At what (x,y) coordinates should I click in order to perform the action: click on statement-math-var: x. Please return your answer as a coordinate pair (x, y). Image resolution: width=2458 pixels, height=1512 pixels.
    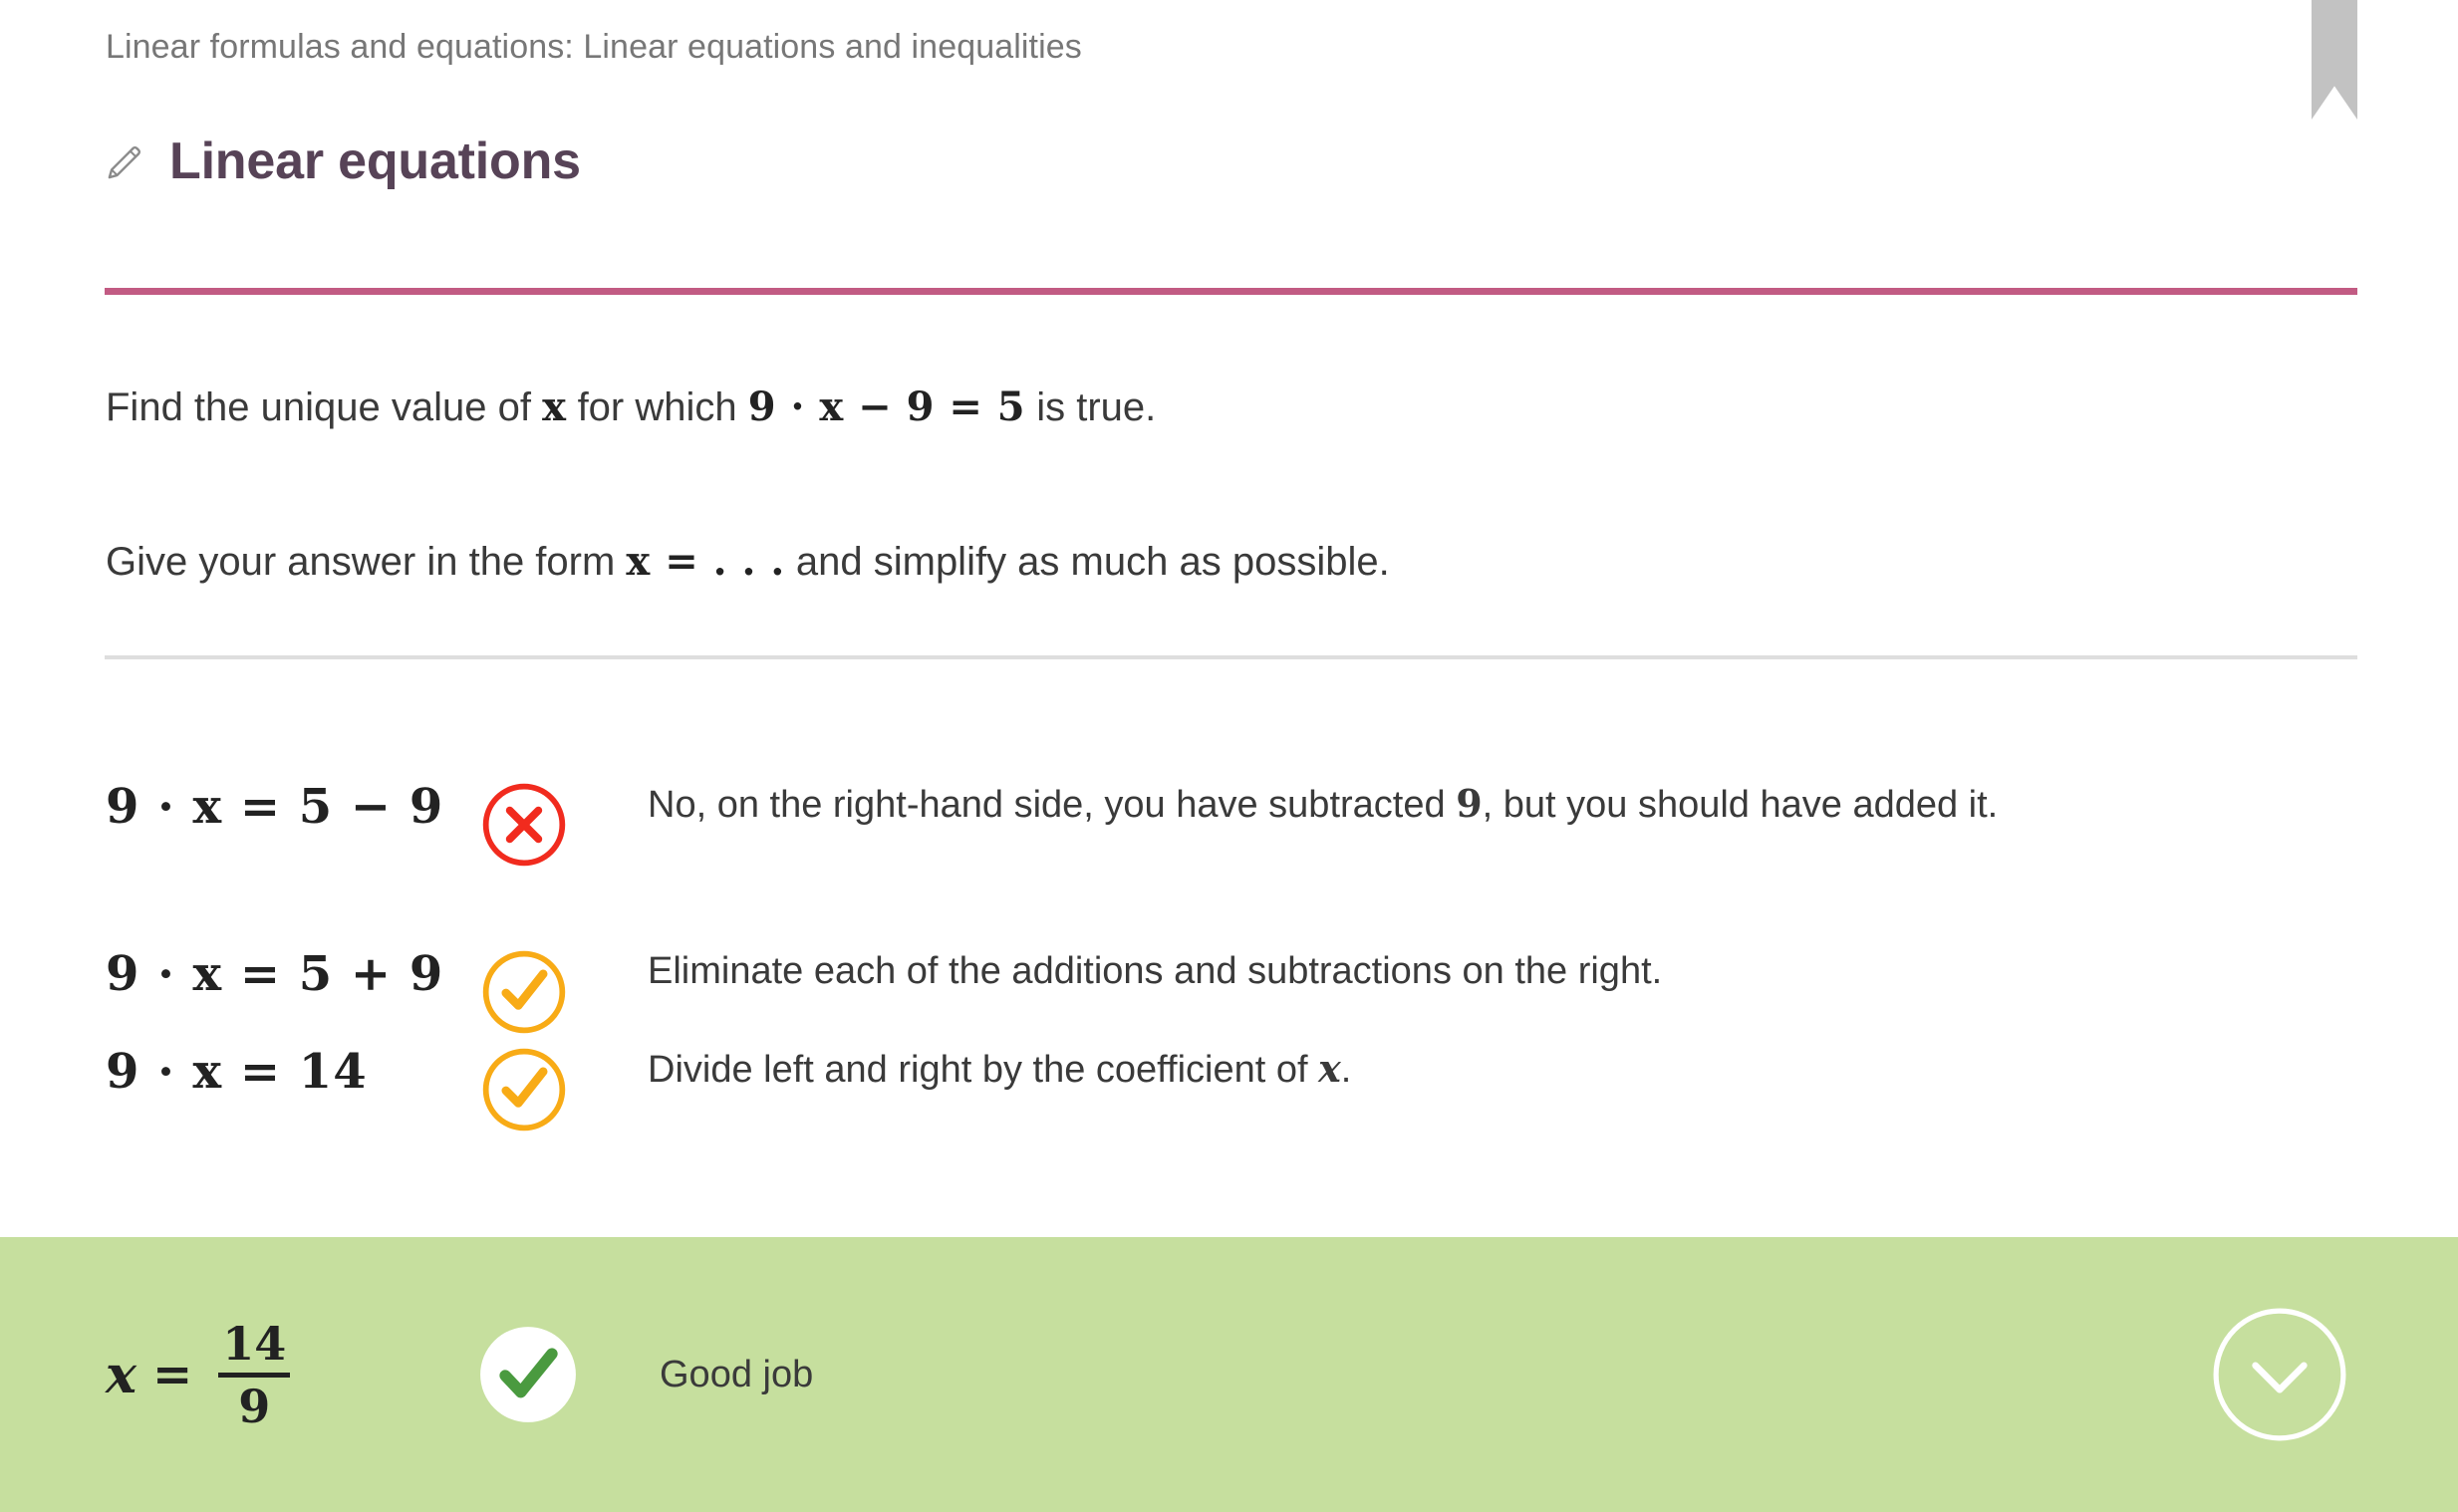
    Looking at the image, I should click on (555, 406).